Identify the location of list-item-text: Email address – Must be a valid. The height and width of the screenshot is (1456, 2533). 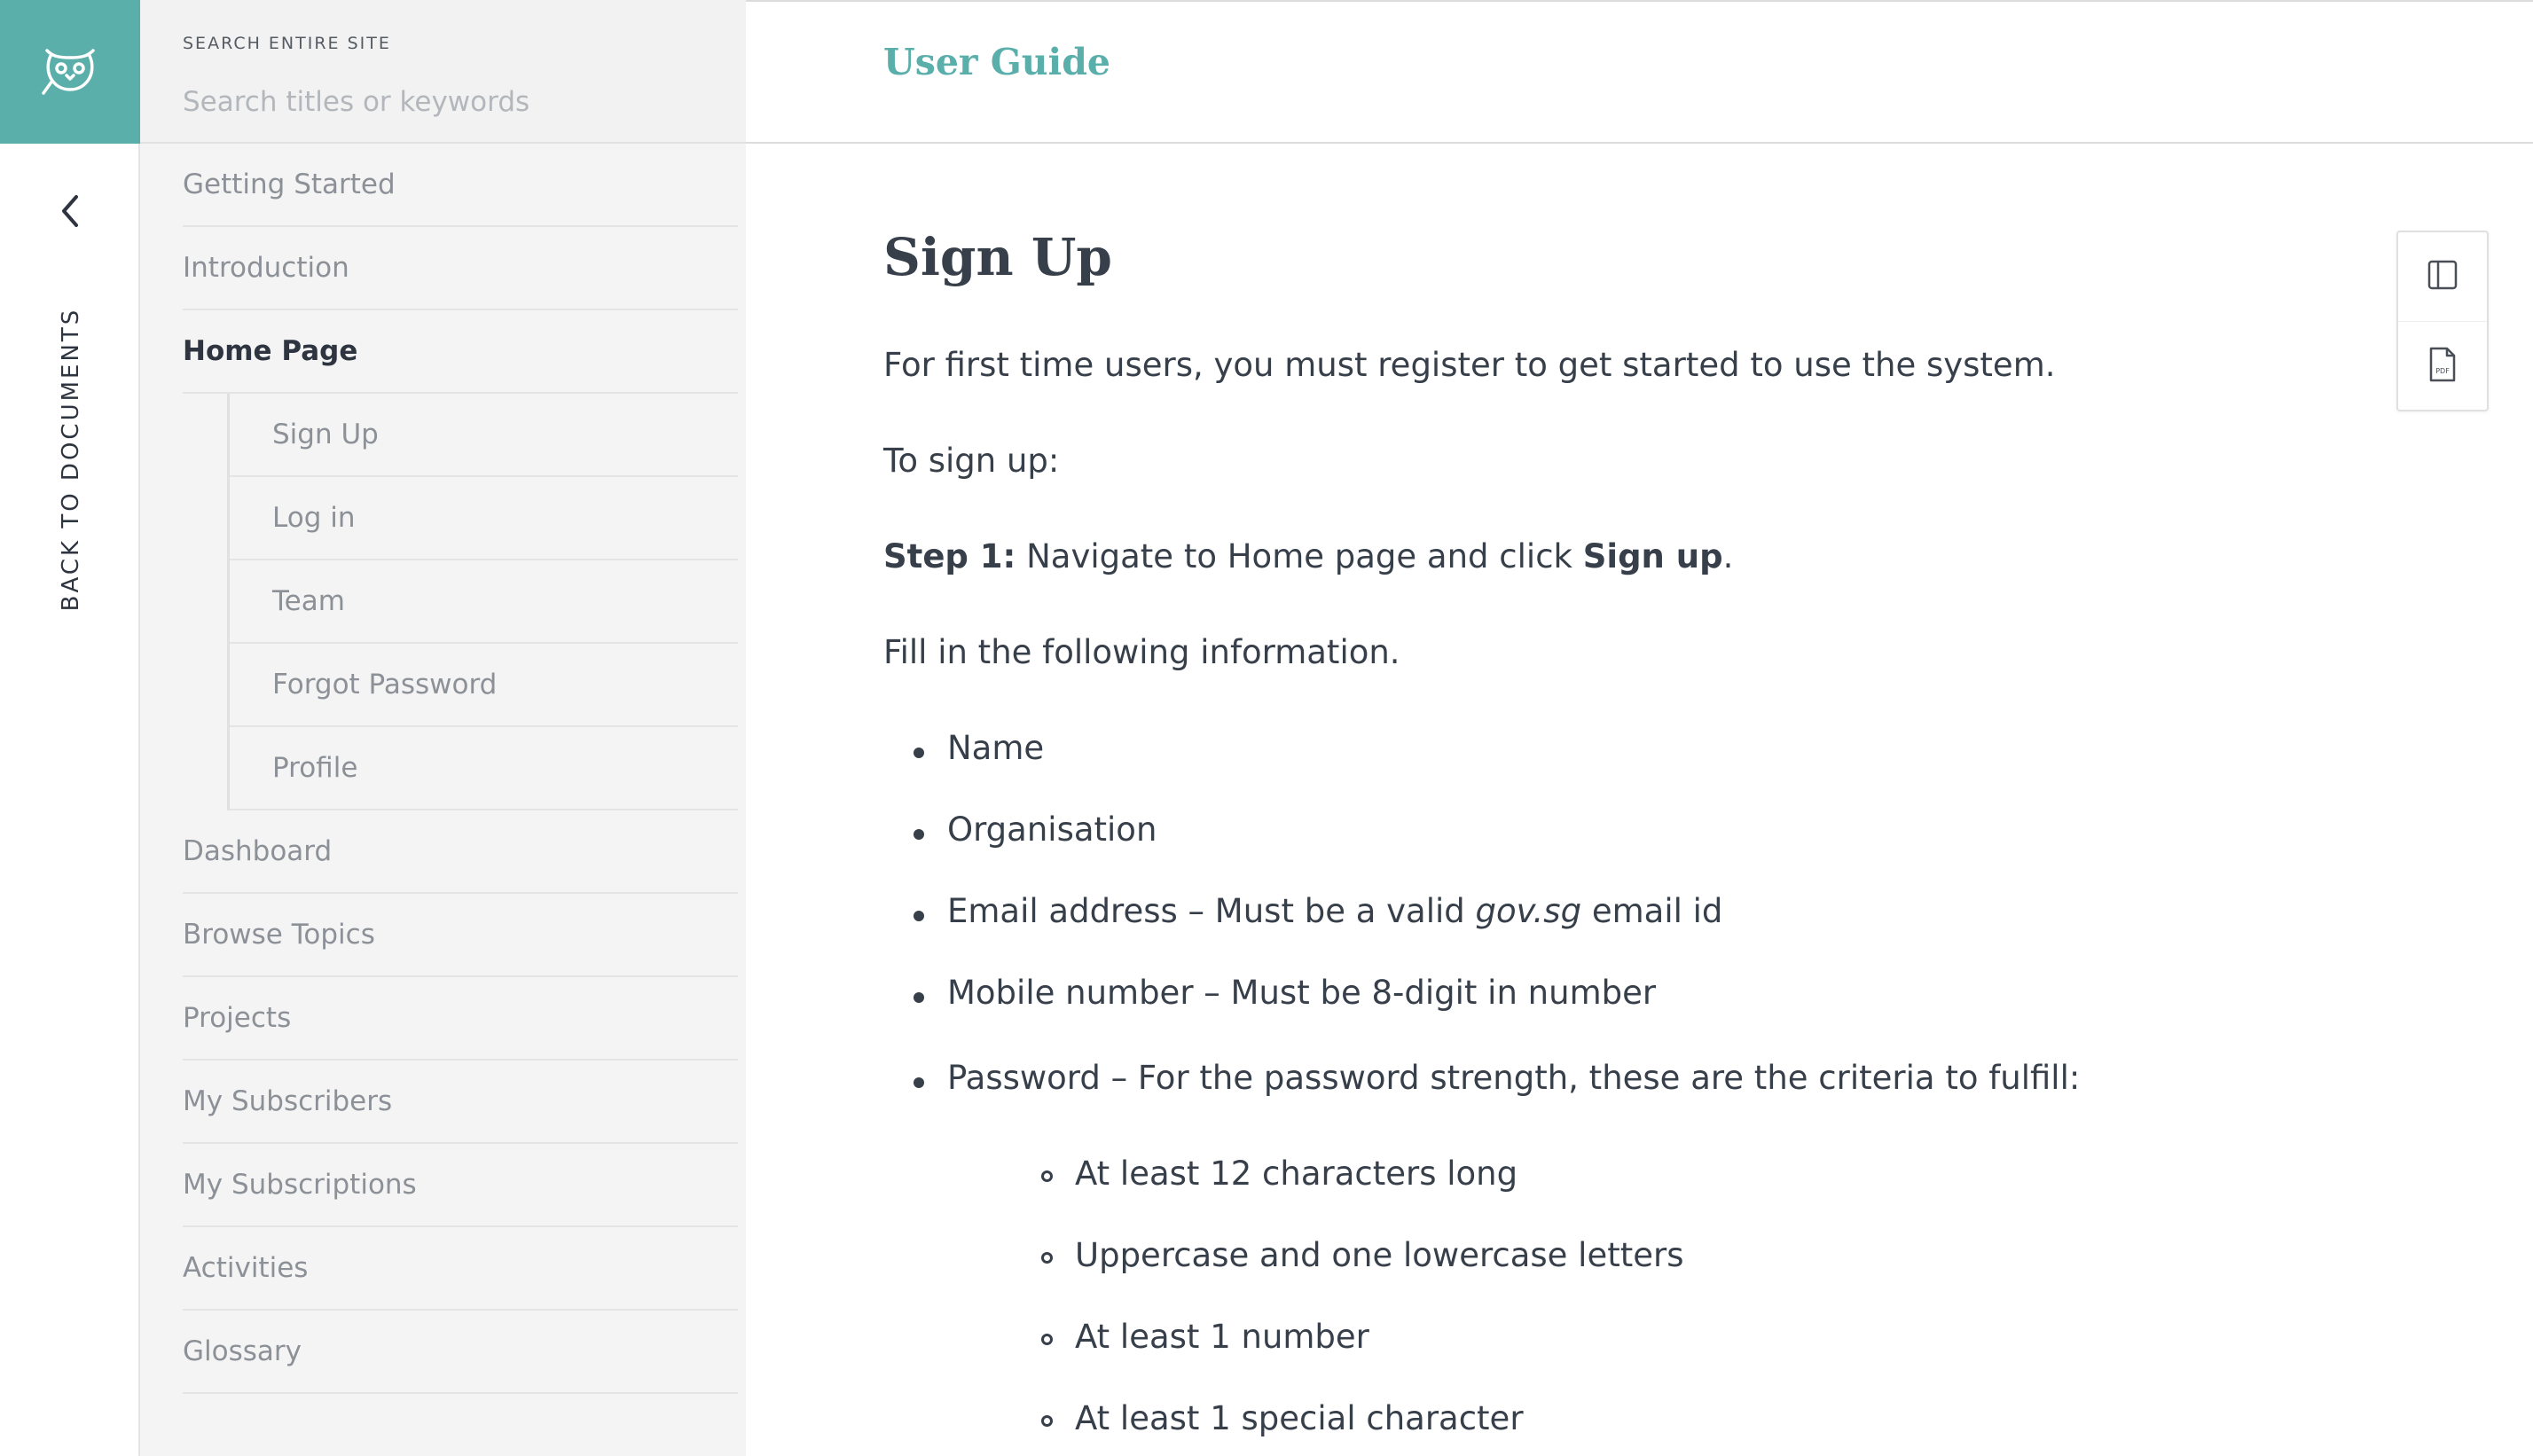
(1211, 911).